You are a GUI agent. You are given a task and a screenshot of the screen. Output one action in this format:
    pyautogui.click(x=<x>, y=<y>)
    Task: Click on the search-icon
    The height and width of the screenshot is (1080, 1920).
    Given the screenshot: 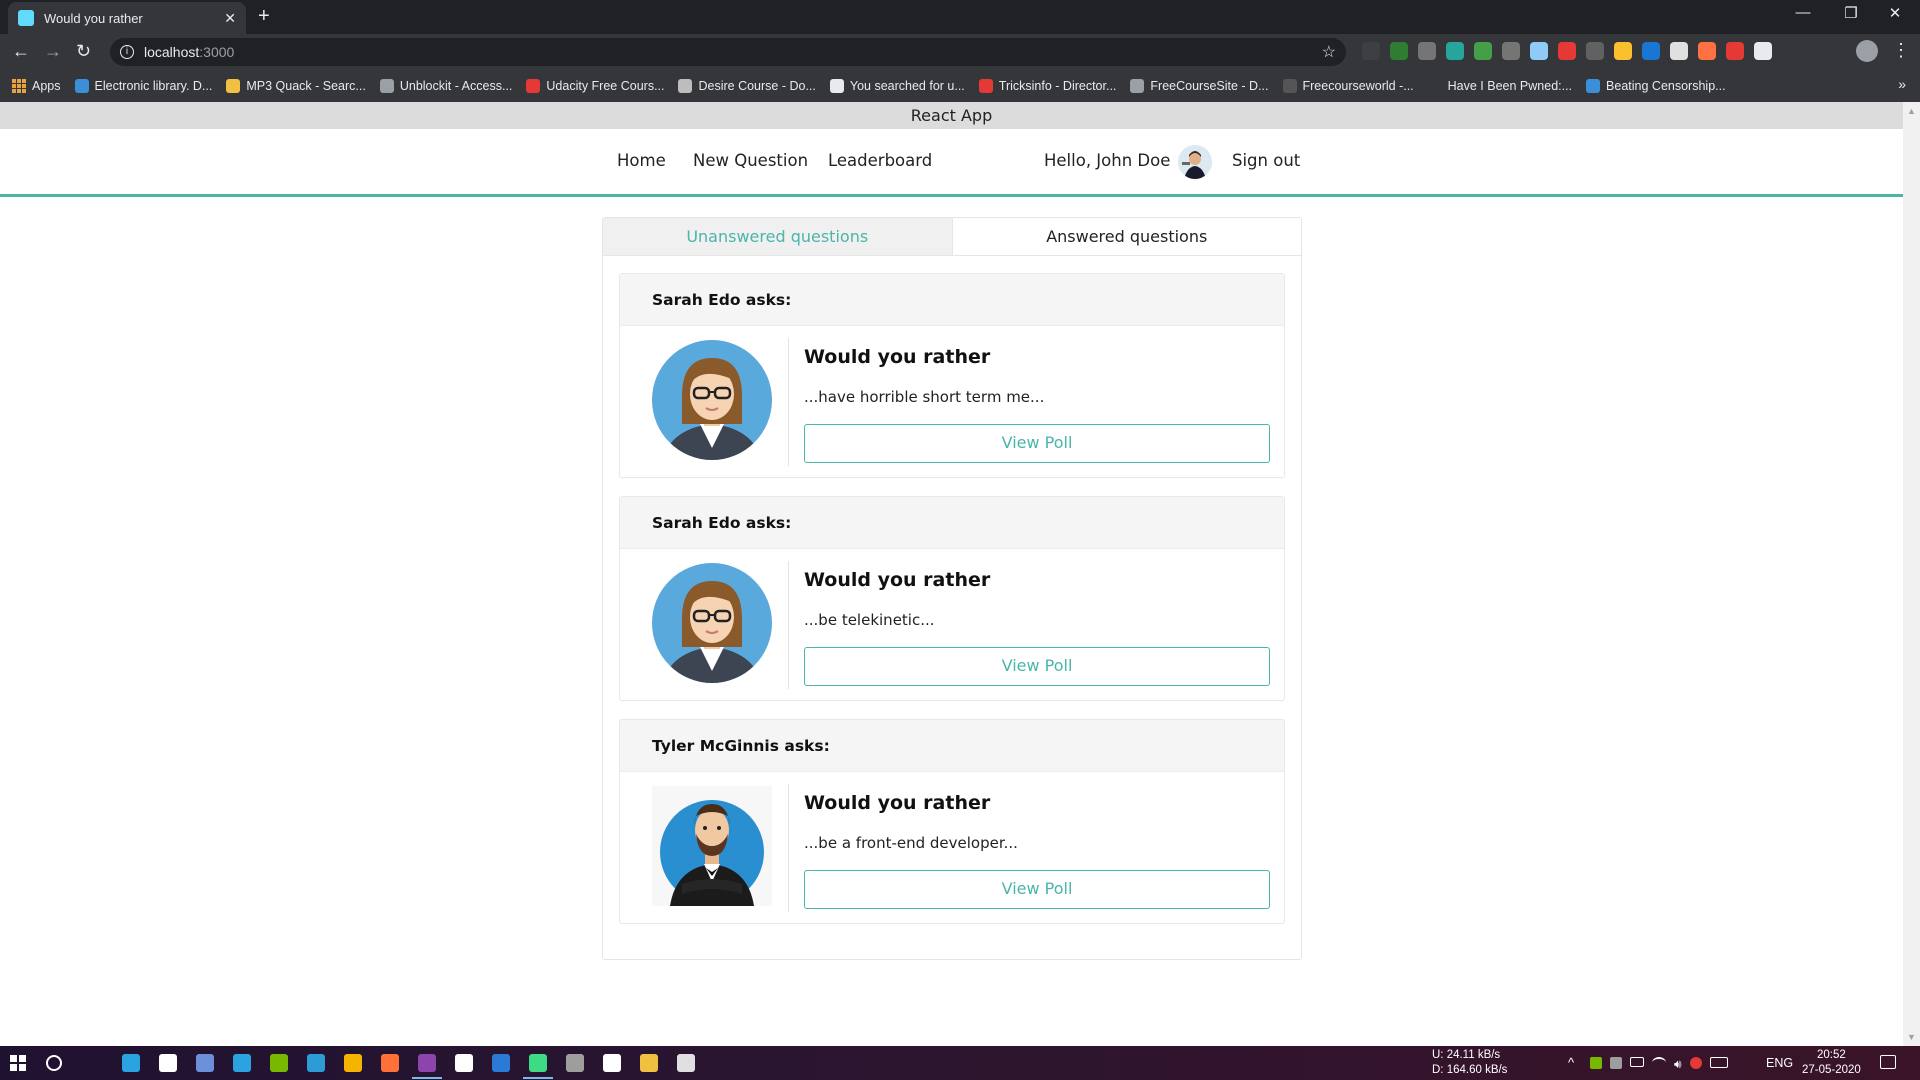 What is the action you would take?
    pyautogui.click(x=54, y=1063)
    